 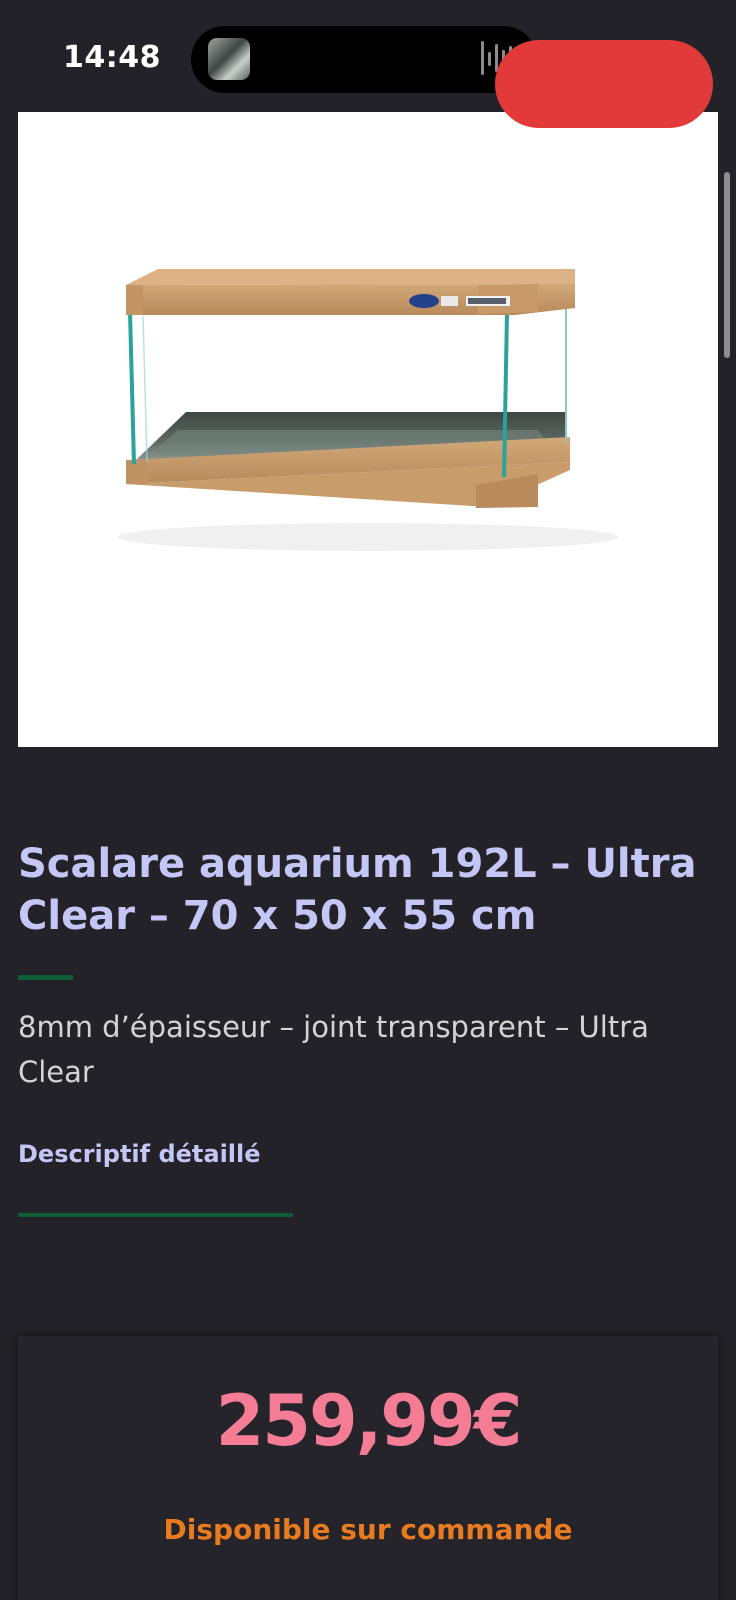 I want to click on dynamic-island, so click(x=364, y=59).